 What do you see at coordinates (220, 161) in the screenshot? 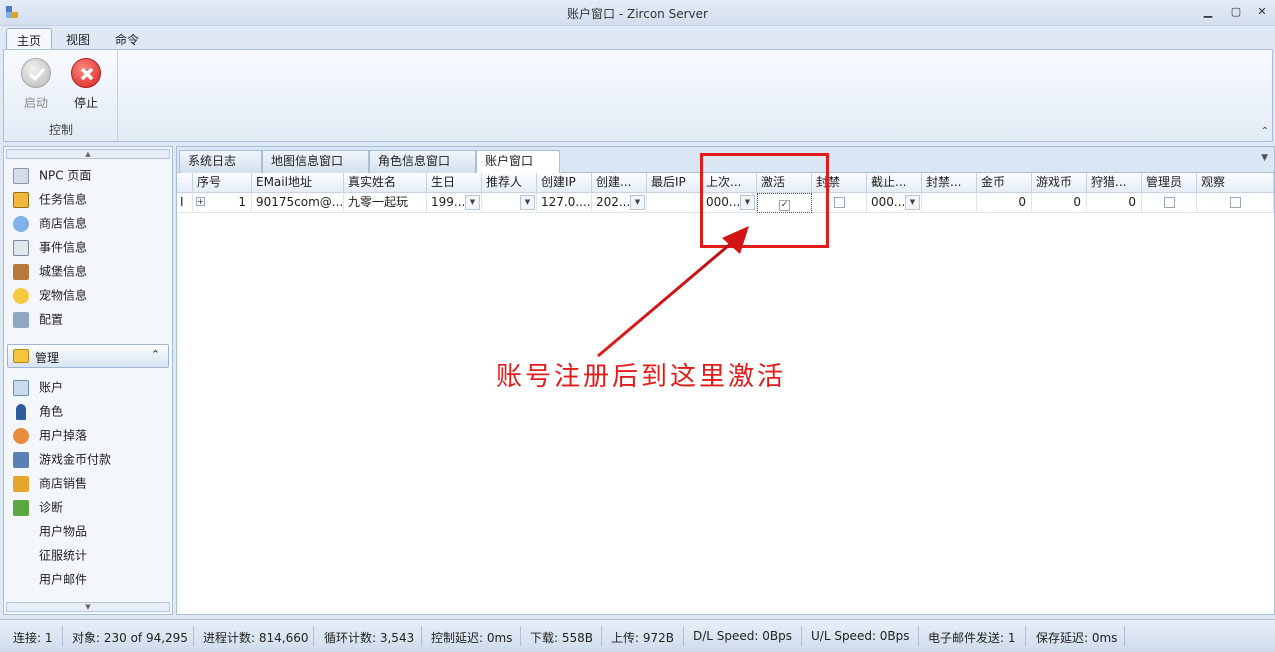
I see `tab-system-log: 系统日志` at bounding box center [220, 161].